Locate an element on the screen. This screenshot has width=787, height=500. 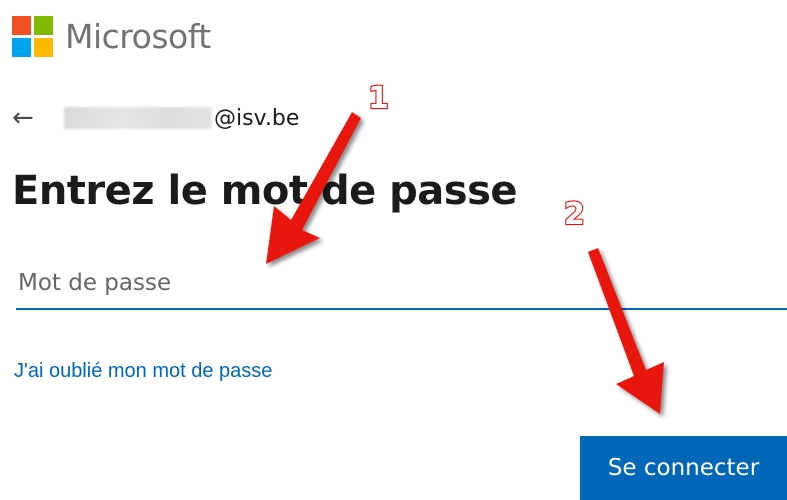
email-domain: @isv.be is located at coordinates (257, 118).